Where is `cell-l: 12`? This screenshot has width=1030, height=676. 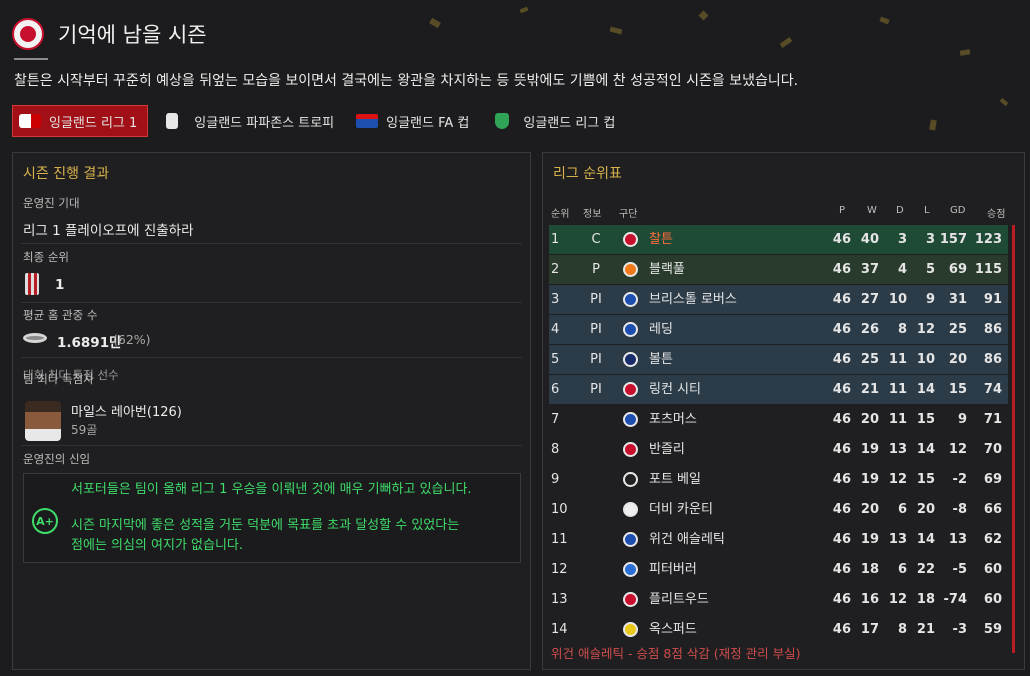 cell-l: 12 is located at coordinates (925, 329).